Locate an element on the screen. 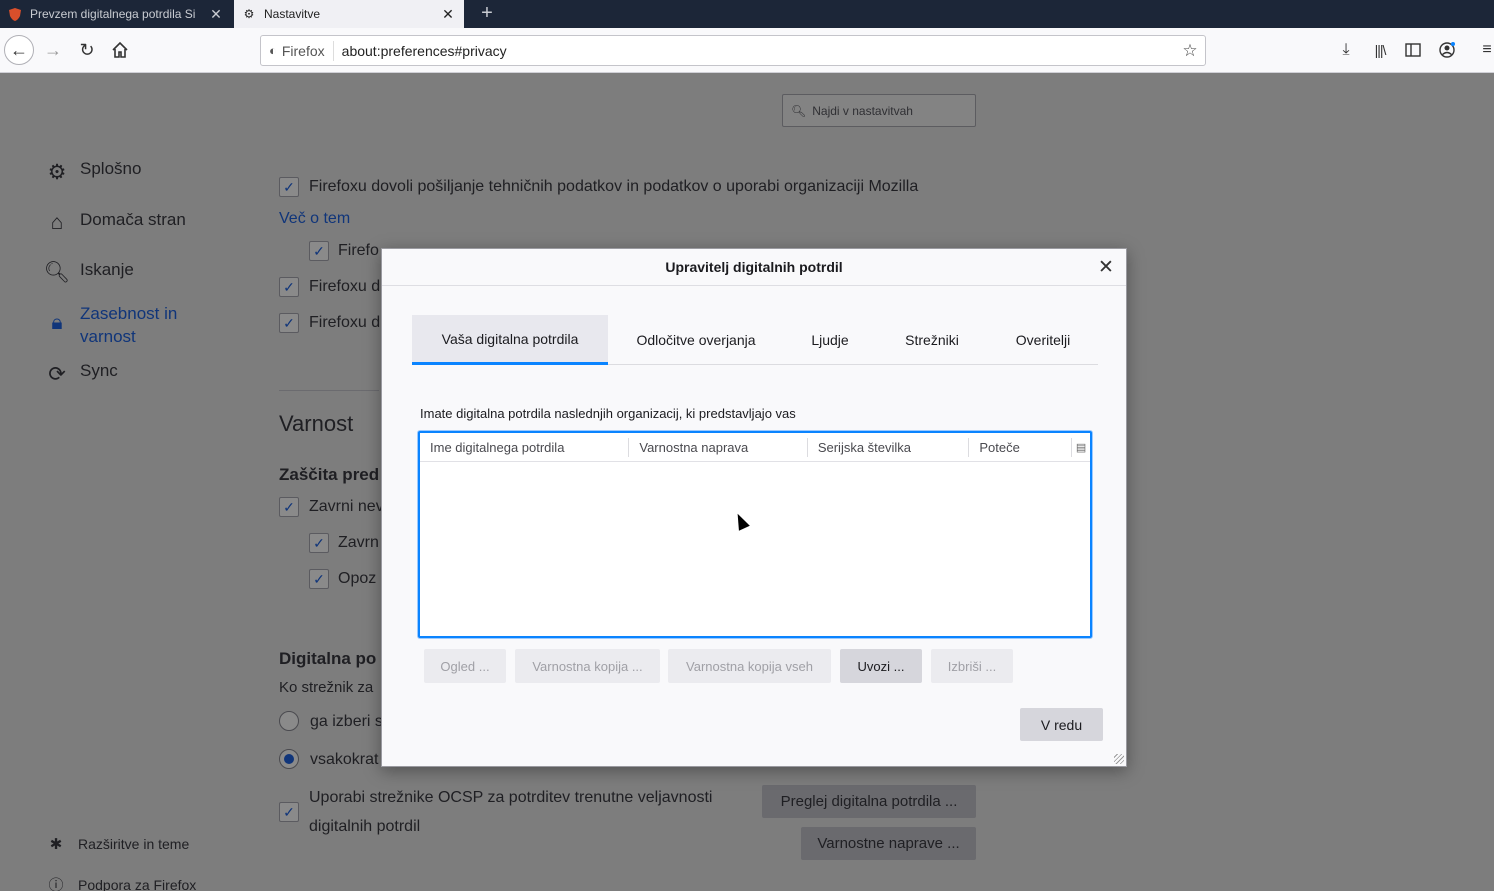  block-dangerous-checkbox: ✓ is located at coordinates (289, 507).